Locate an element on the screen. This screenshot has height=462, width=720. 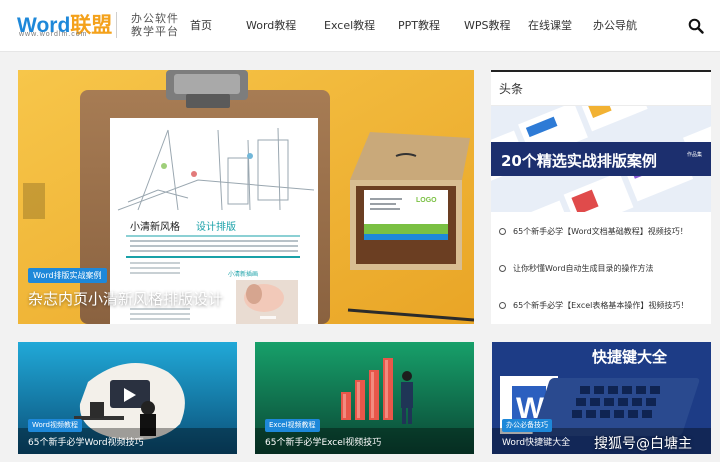
site-slogan: 办公软件 教学平台 is located at coordinates (155, 25).